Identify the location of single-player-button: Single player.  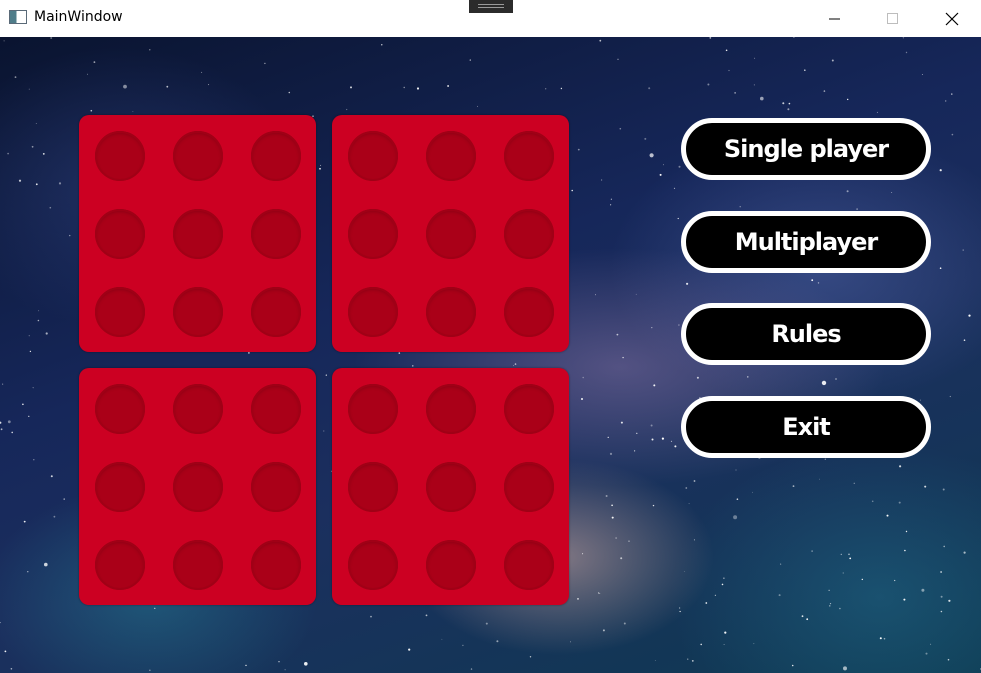
(806, 149).